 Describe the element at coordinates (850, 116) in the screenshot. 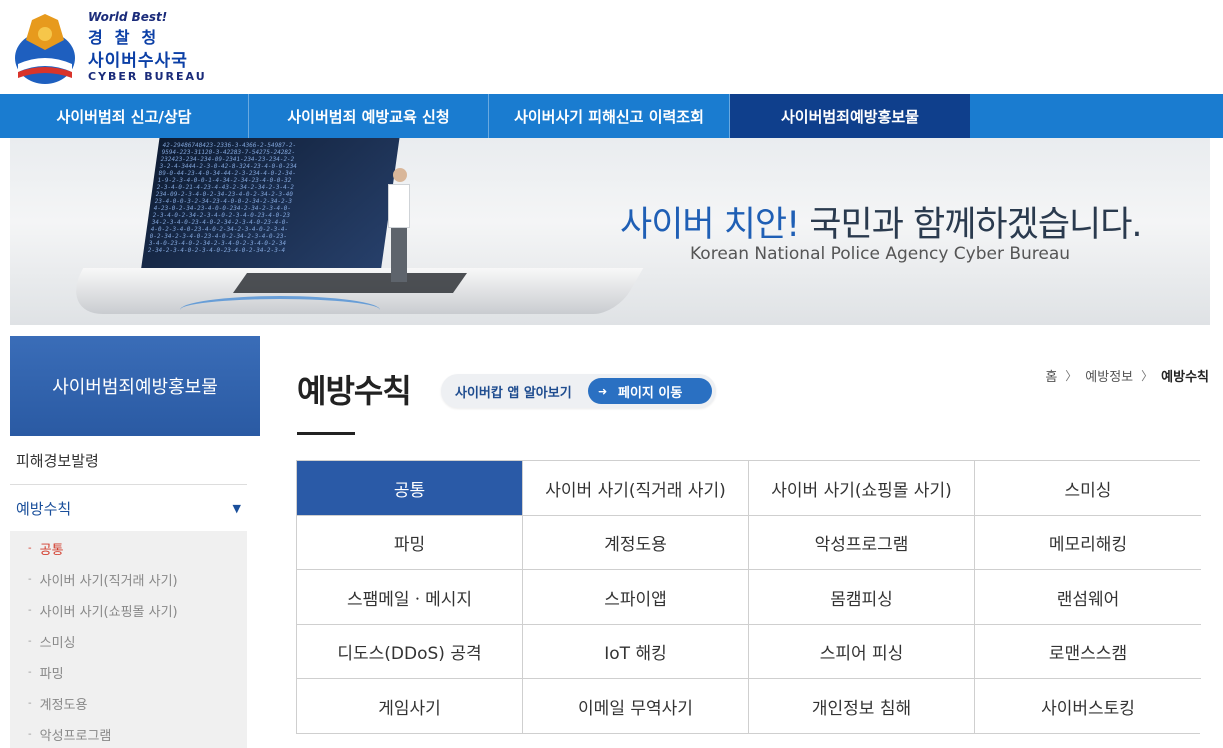

I see `nav-prevention-materials: 사이버범죄예방홍보물` at that location.